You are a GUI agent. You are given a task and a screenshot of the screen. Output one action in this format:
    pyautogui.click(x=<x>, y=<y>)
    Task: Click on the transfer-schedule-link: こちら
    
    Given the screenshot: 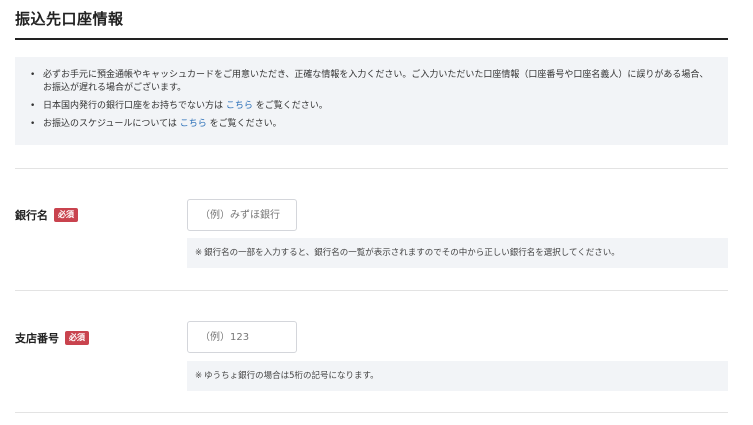 What is the action you would take?
    pyautogui.click(x=193, y=124)
    